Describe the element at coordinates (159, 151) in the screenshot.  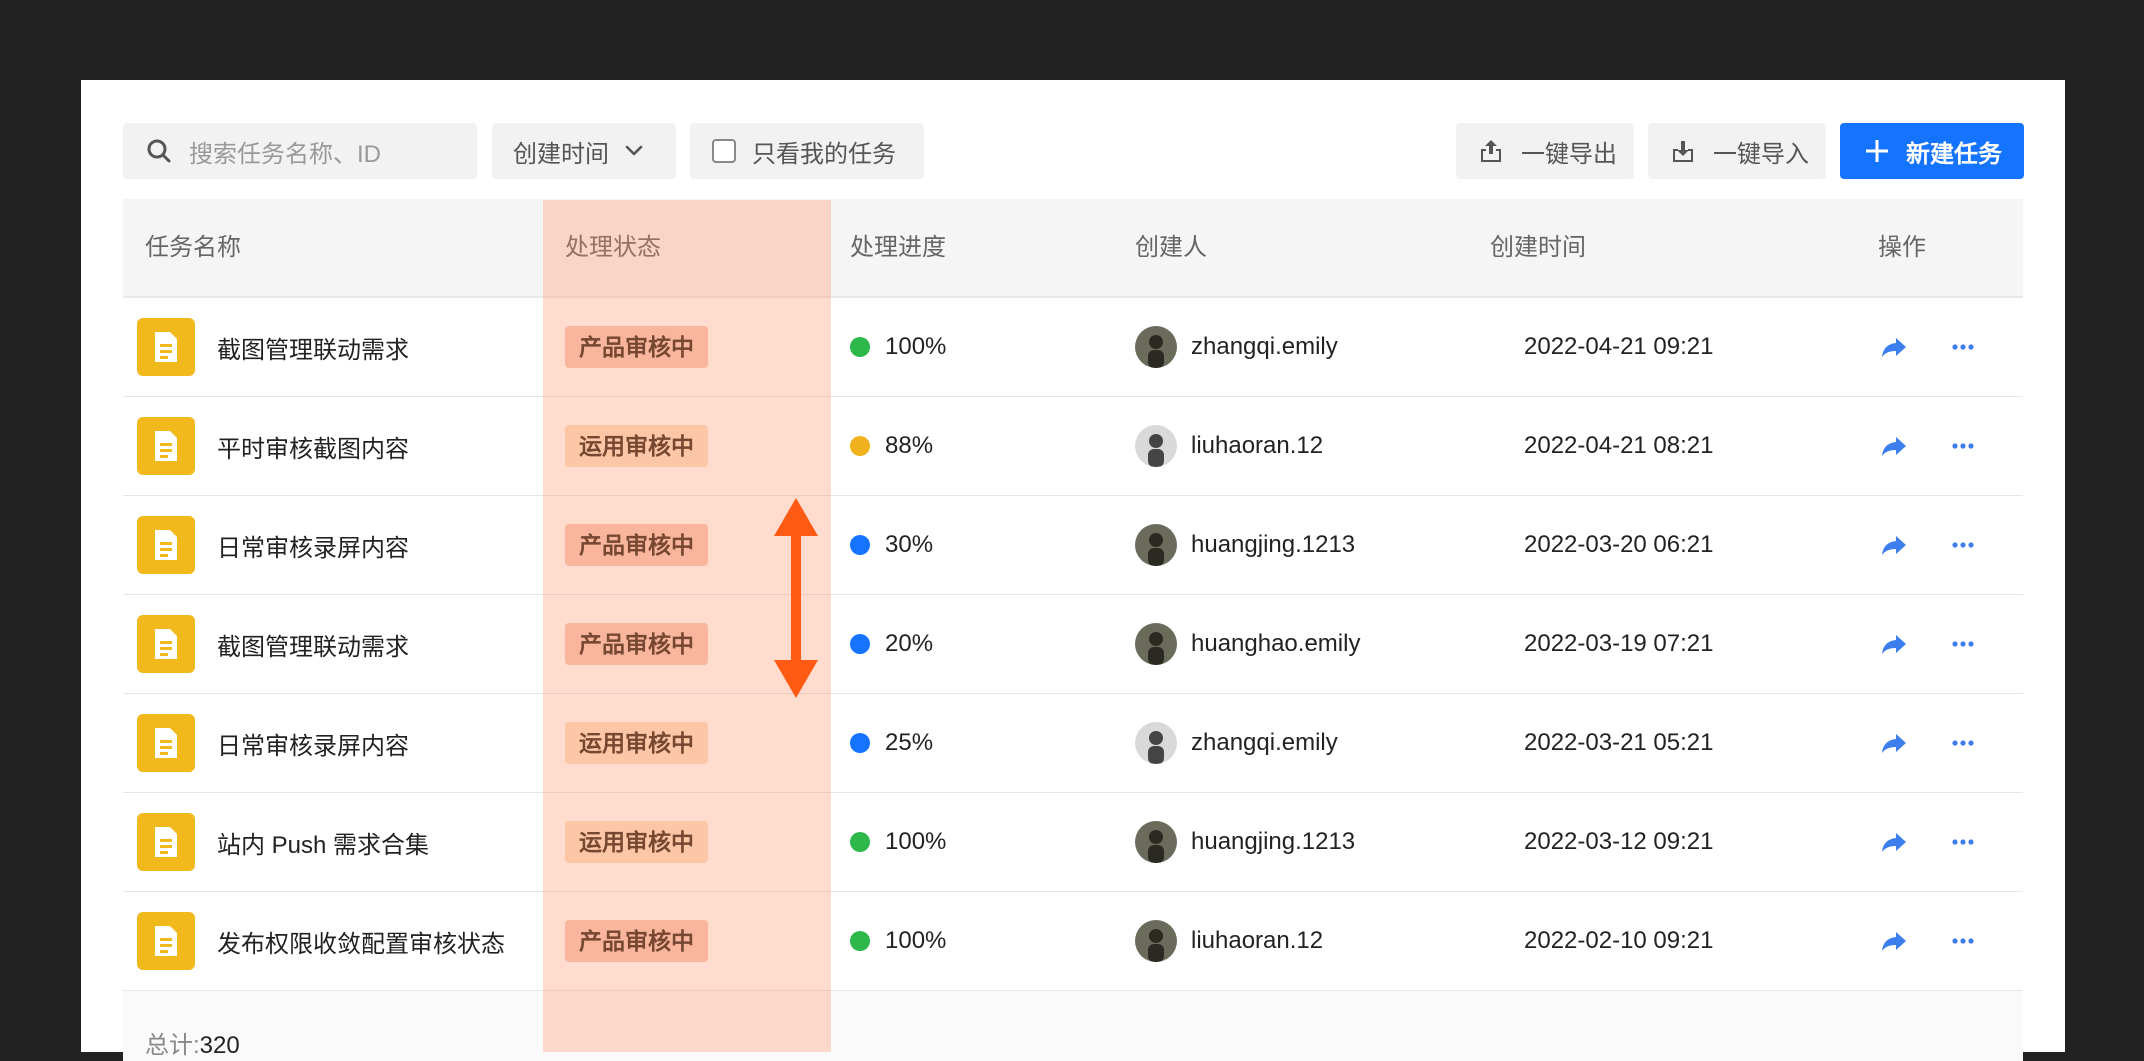
I see `search-icon` at that location.